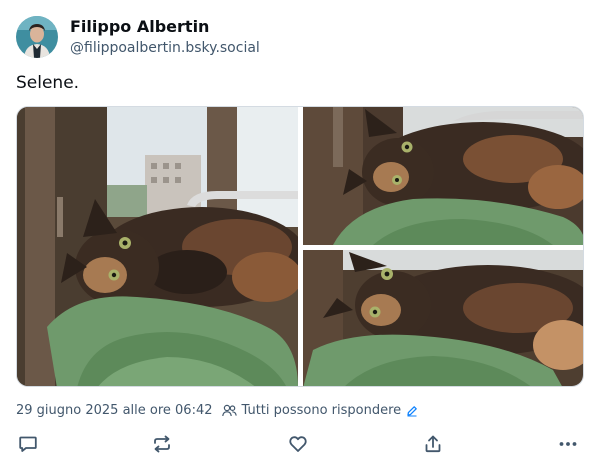 This screenshot has height=470, width=600. I want to click on avatar, so click(37, 37).